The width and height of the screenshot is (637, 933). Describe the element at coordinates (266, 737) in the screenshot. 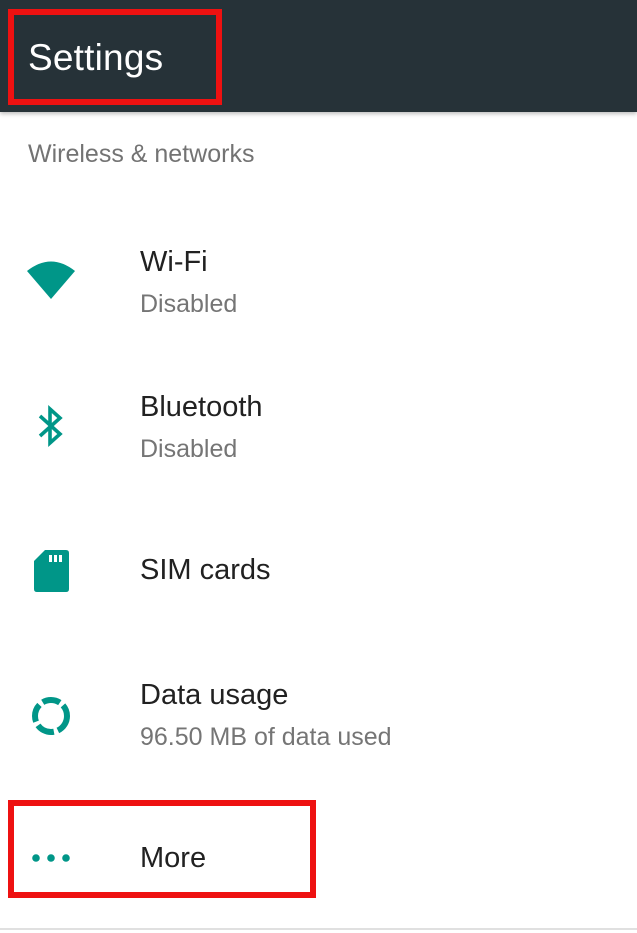

I see `settings-item-summary: 96.50 MB of data used` at that location.